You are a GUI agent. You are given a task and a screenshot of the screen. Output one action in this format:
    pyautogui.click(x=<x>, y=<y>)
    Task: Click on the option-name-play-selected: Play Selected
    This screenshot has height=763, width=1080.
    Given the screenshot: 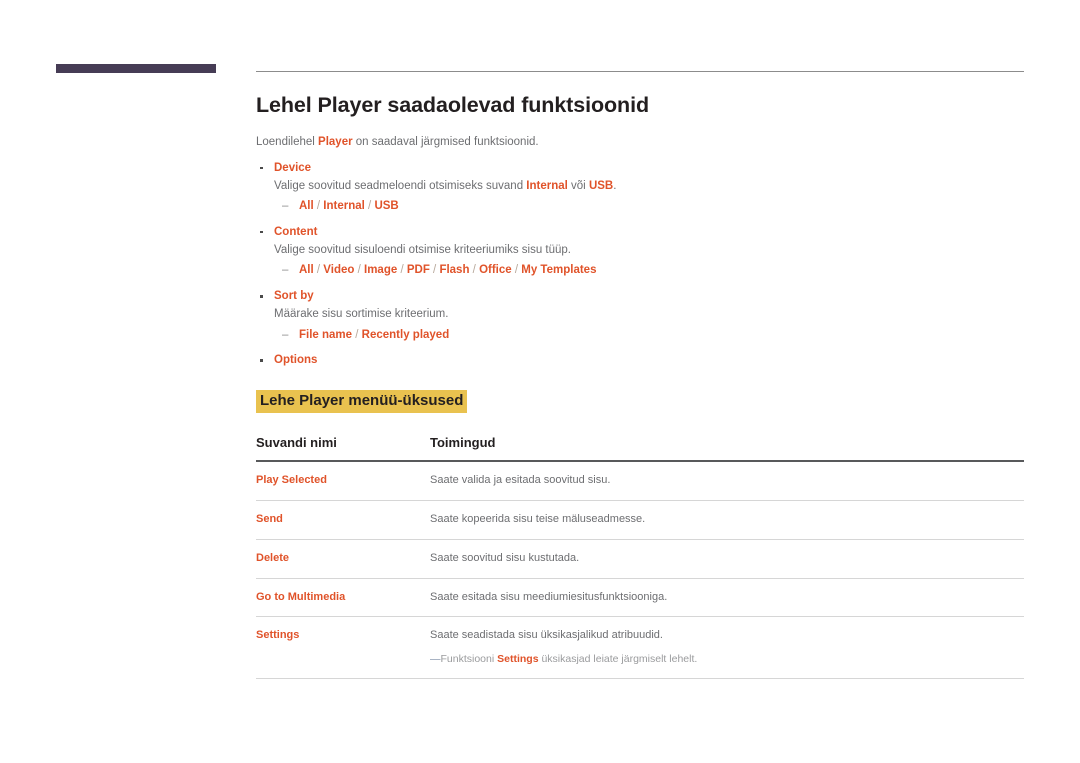 What is the action you would take?
    pyautogui.click(x=343, y=480)
    